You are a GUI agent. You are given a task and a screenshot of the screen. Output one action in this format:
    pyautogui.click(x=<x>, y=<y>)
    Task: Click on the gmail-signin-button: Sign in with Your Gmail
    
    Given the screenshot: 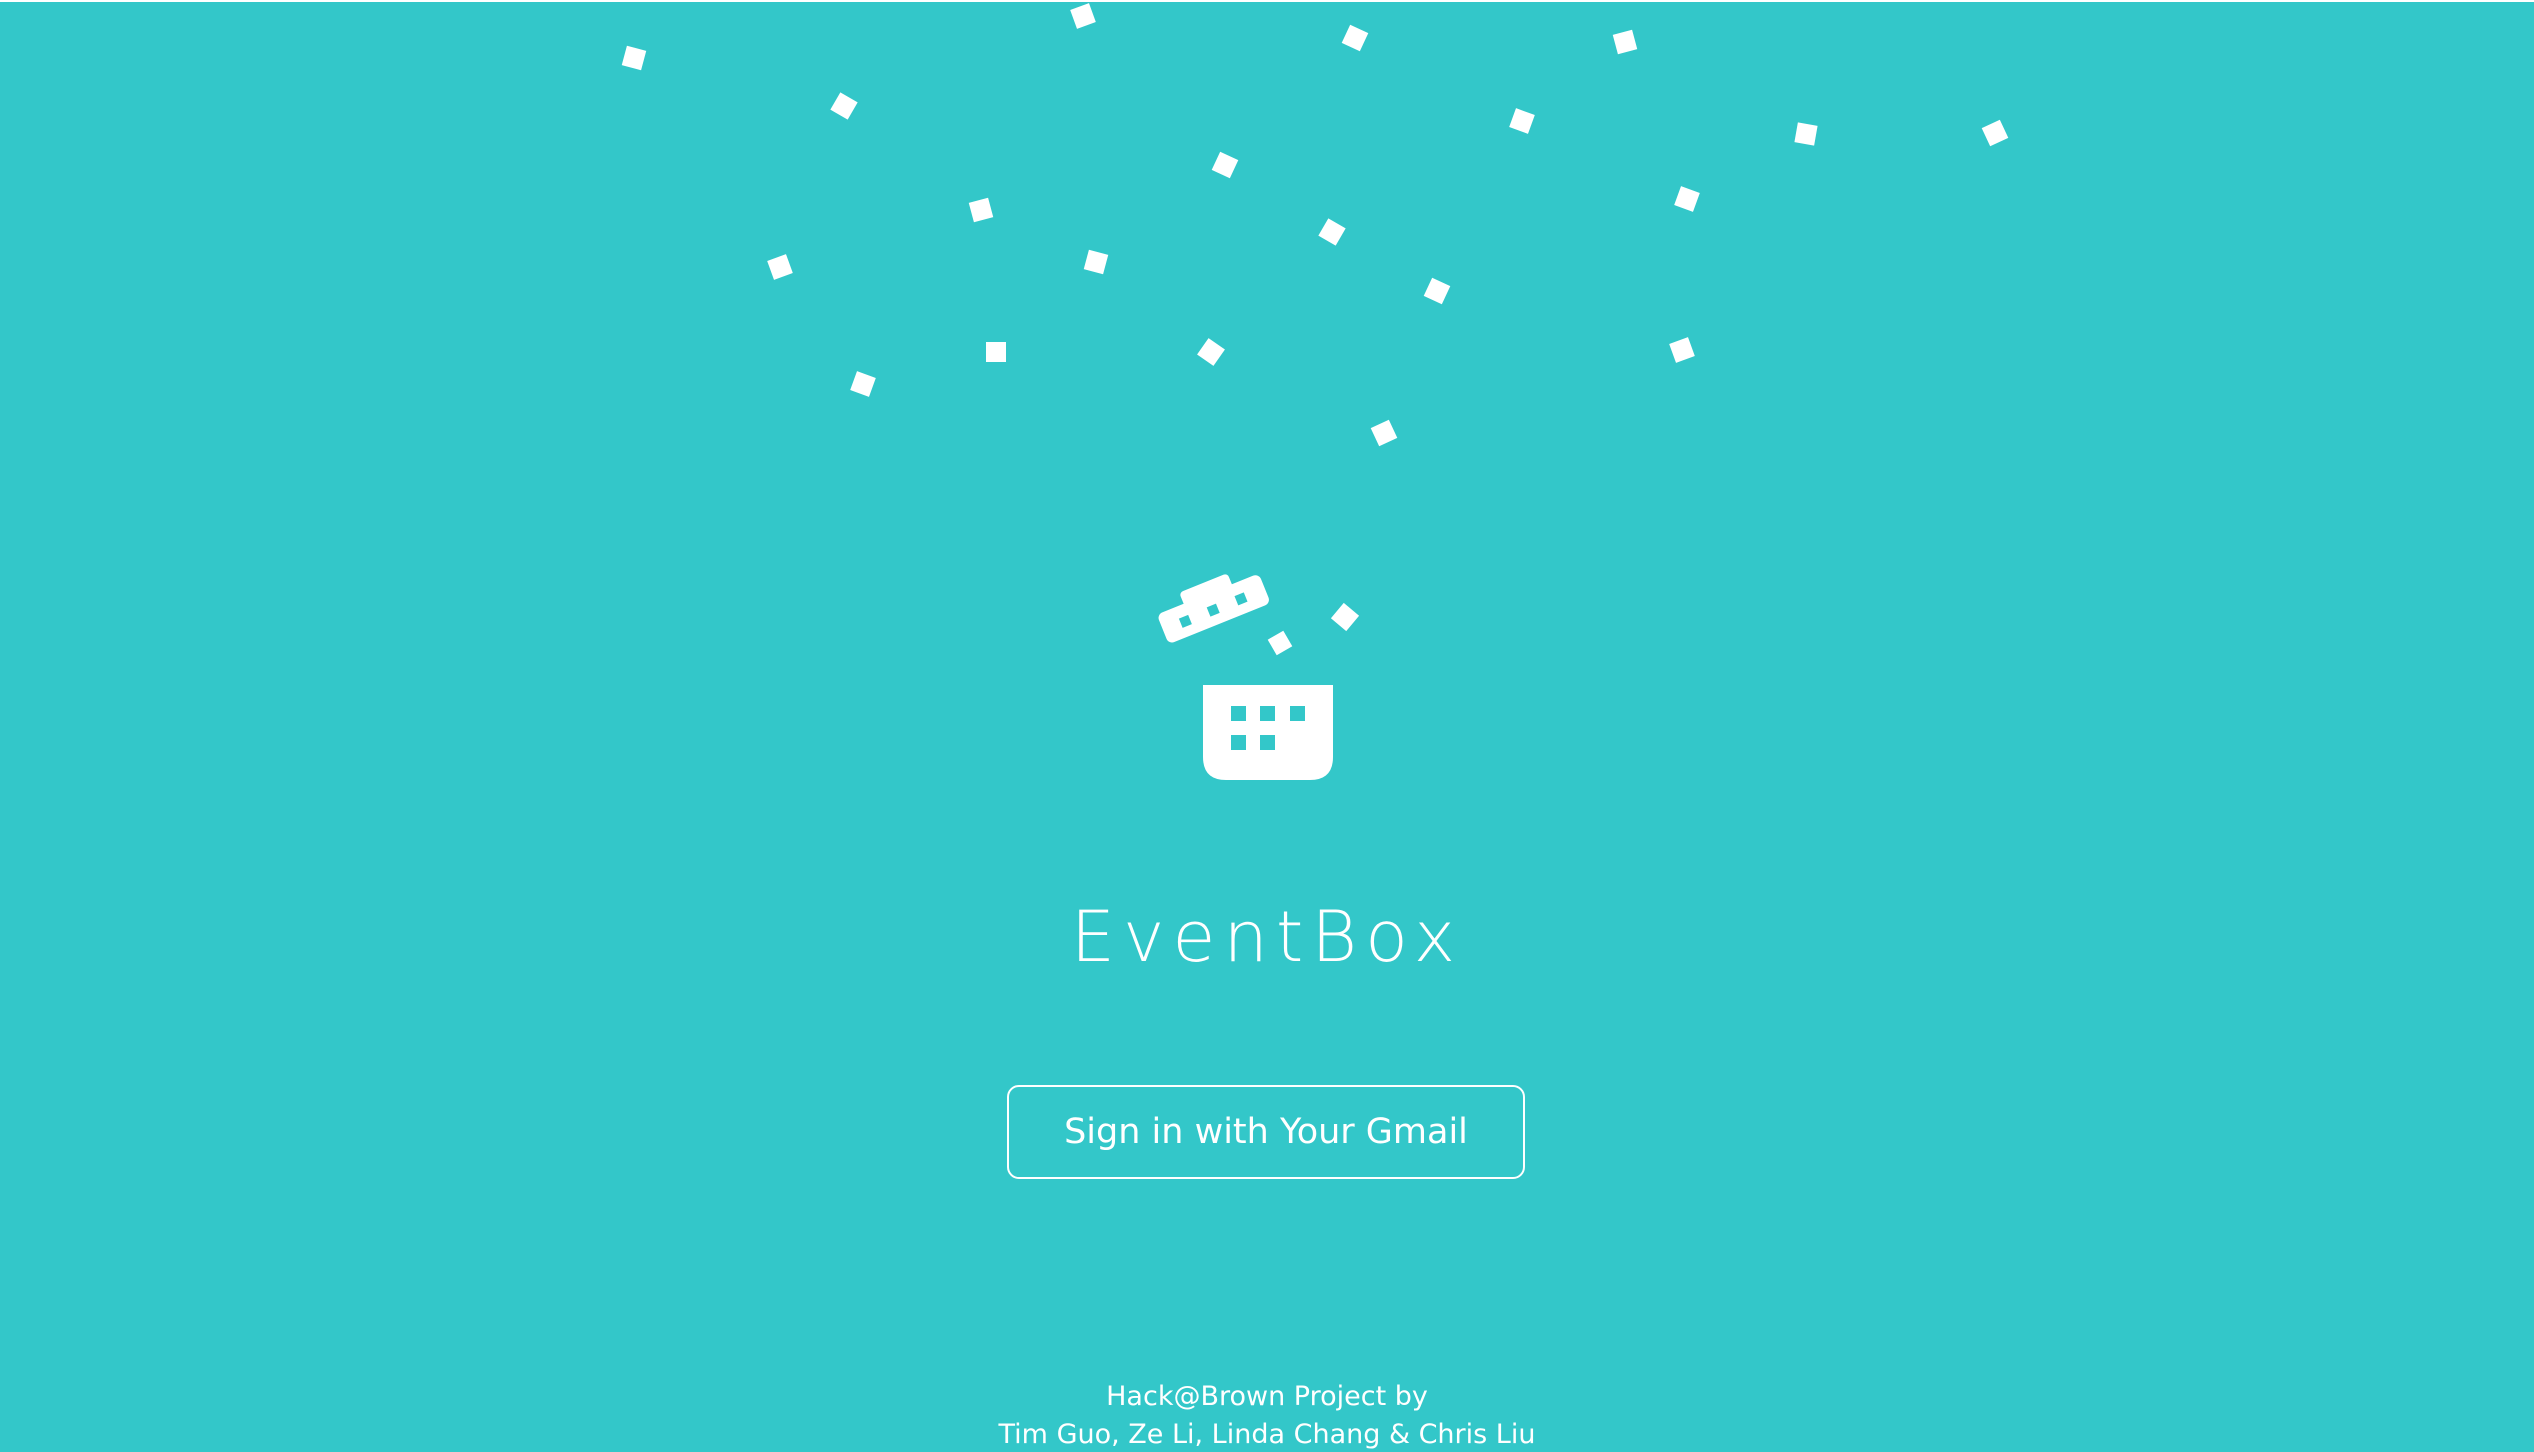 What is the action you would take?
    pyautogui.click(x=1266, y=1132)
    